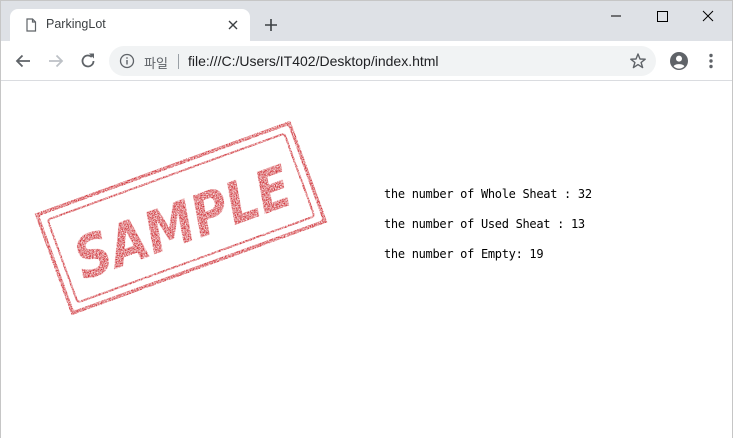 This screenshot has height=438, width=733. Describe the element at coordinates (127, 61) in the screenshot. I see `info-icon` at that location.